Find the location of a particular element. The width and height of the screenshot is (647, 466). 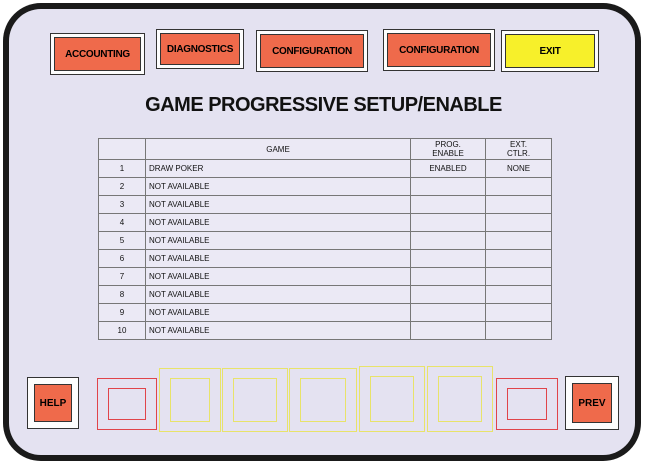

table-row: 2 NOT AVAILABLE is located at coordinates (325, 186).